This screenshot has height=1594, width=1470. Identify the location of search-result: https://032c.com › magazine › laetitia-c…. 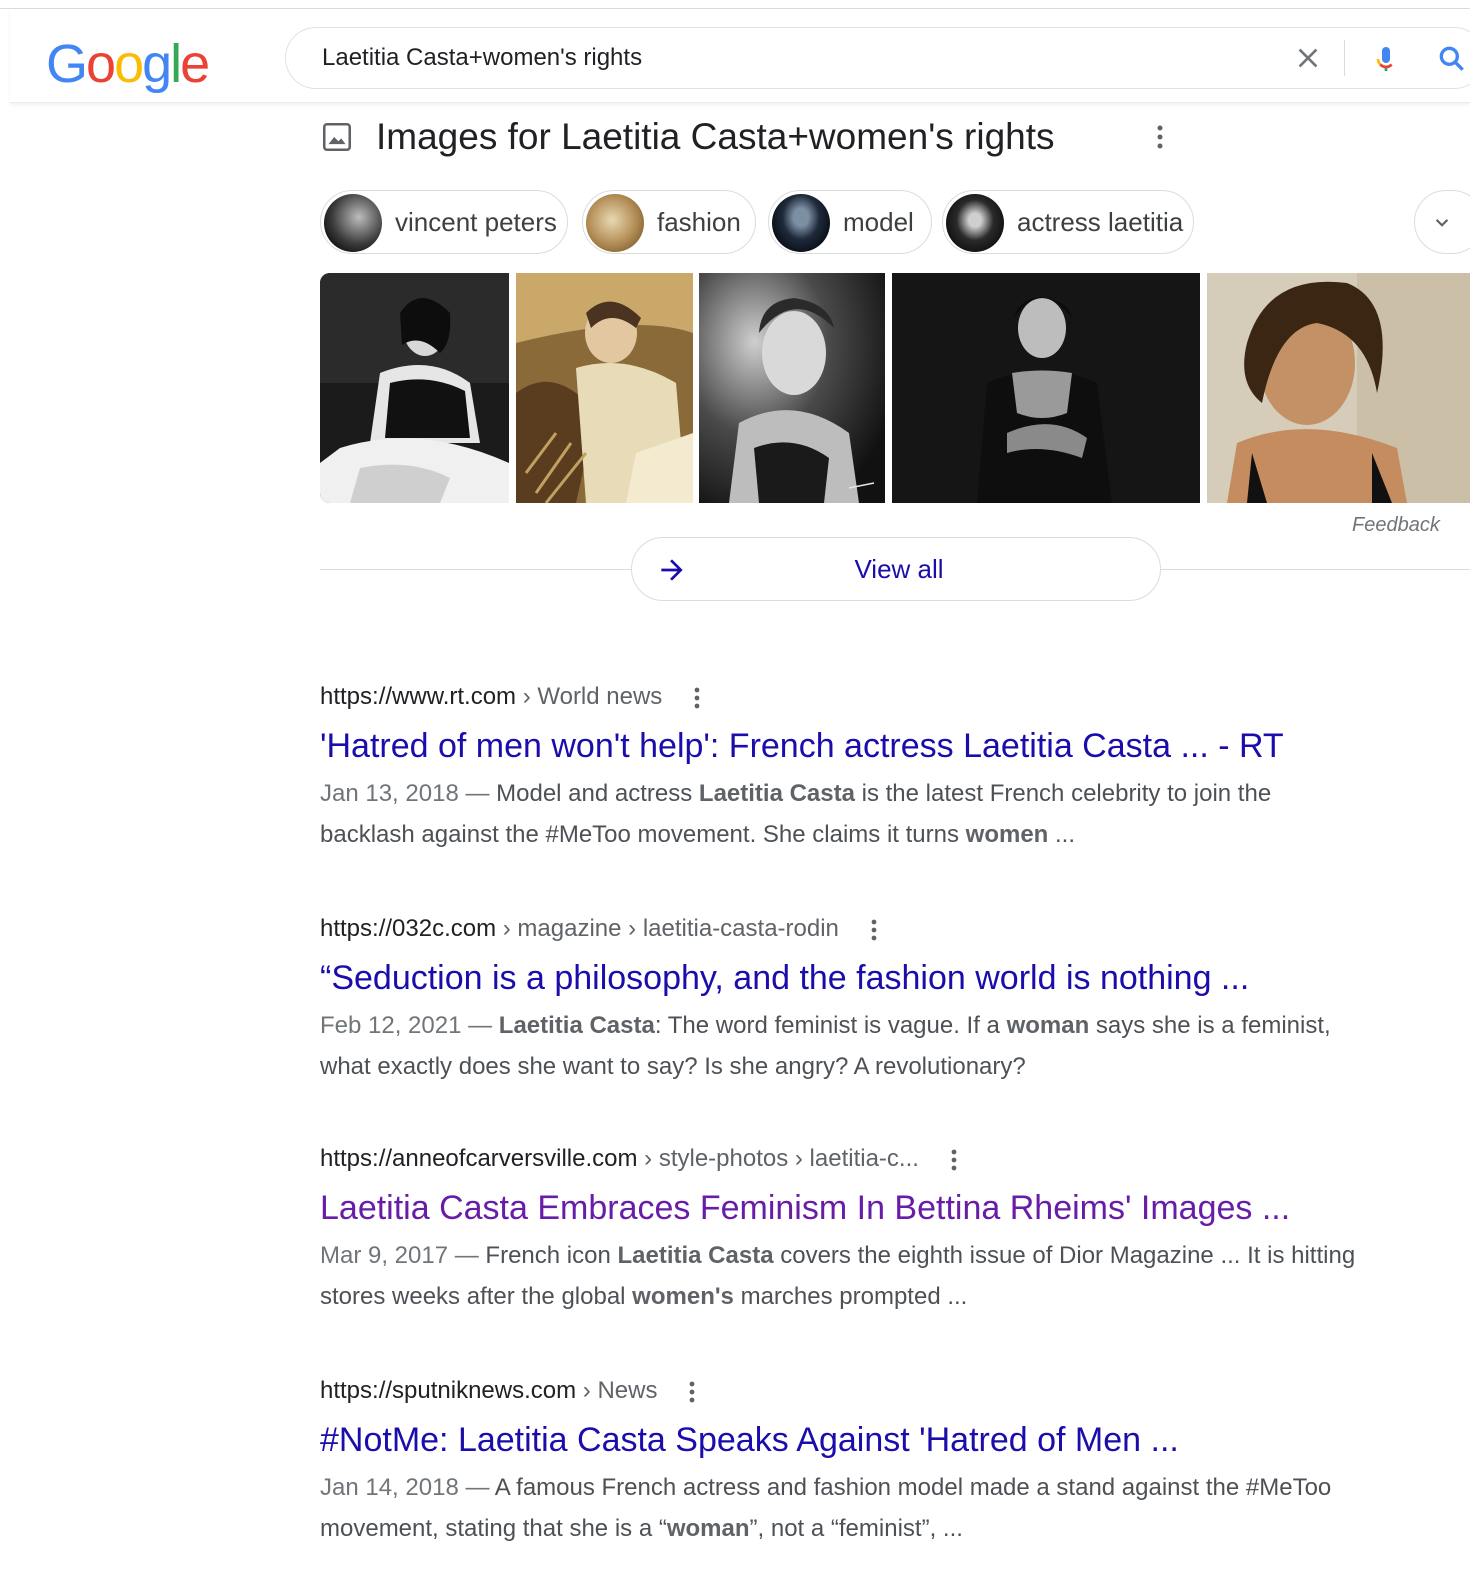
(885, 1000).